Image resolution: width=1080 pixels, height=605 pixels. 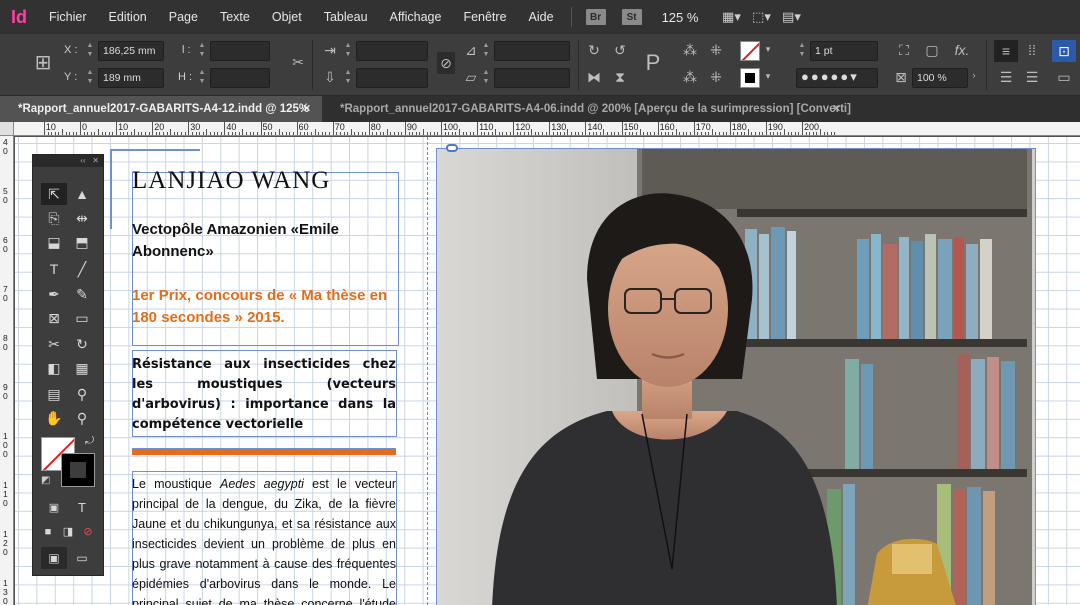 What do you see at coordinates (932, 50) in the screenshot?
I see `fit-content-icon: ▢` at bounding box center [932, 50].